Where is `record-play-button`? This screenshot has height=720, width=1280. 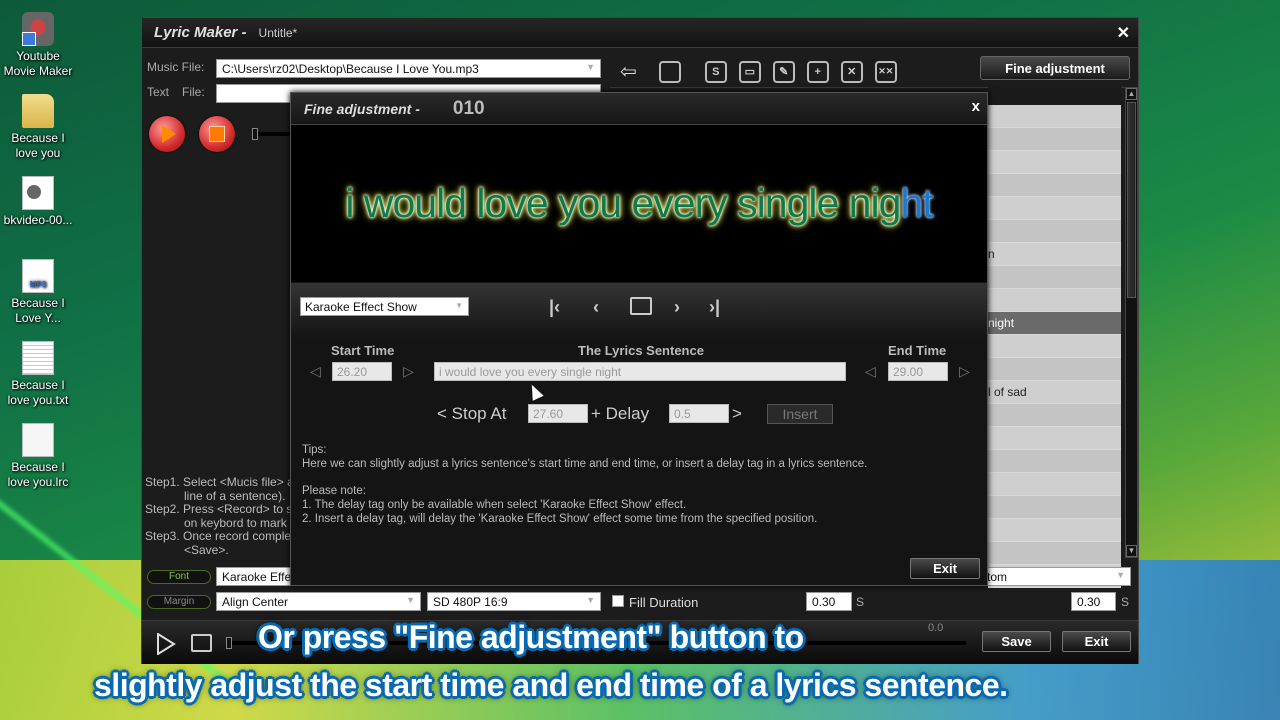 record-play-button is located at coordinates (167, 134).